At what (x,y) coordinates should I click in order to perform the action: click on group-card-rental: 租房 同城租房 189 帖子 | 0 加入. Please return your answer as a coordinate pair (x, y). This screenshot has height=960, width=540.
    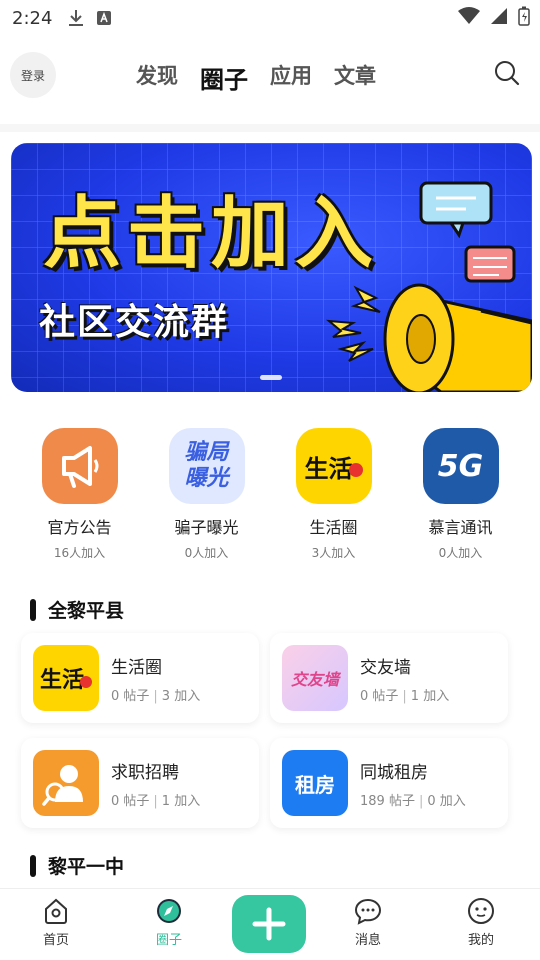
    Looking at the image, I should click on (389, 783).